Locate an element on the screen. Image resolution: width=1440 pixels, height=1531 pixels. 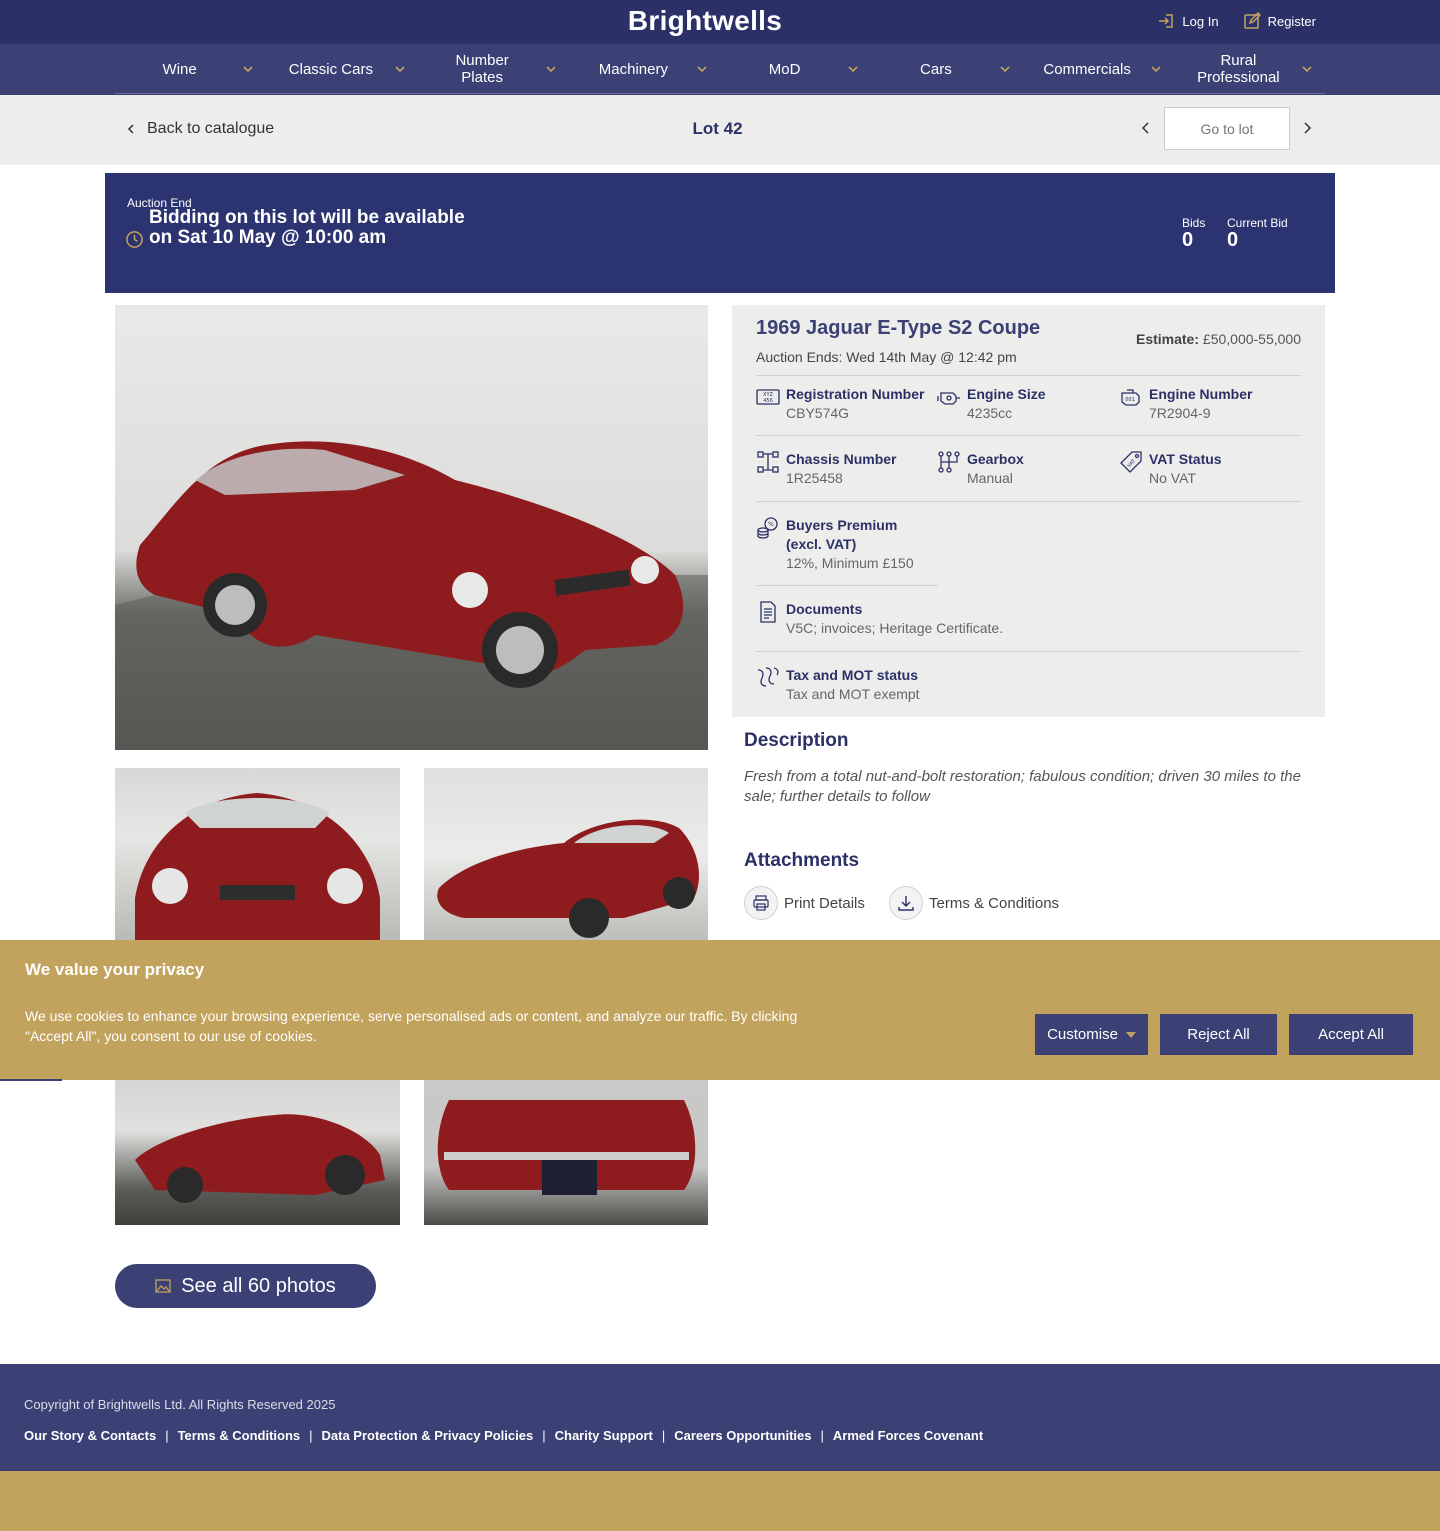
nav-label: Number Plates is located at coordinates (482, 69).